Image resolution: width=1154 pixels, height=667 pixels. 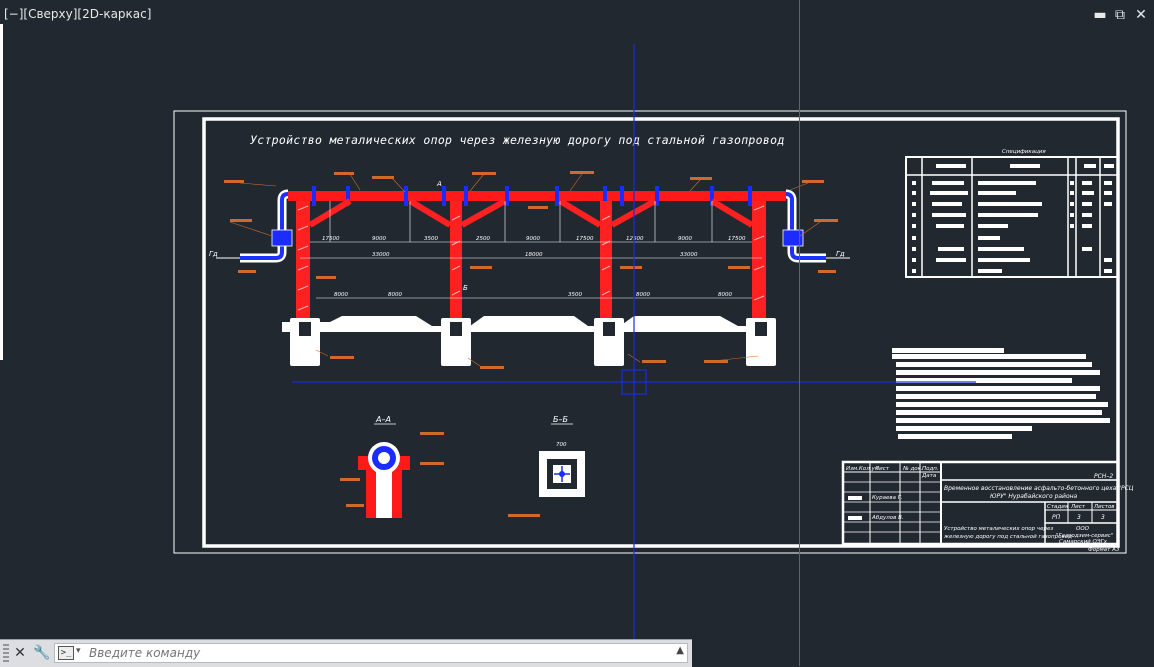 What do you see at coordinates (78, 651) in the screenshot?
I see `recent-commands-dropdown-icon: ▾` at bounding box center [78, 651].